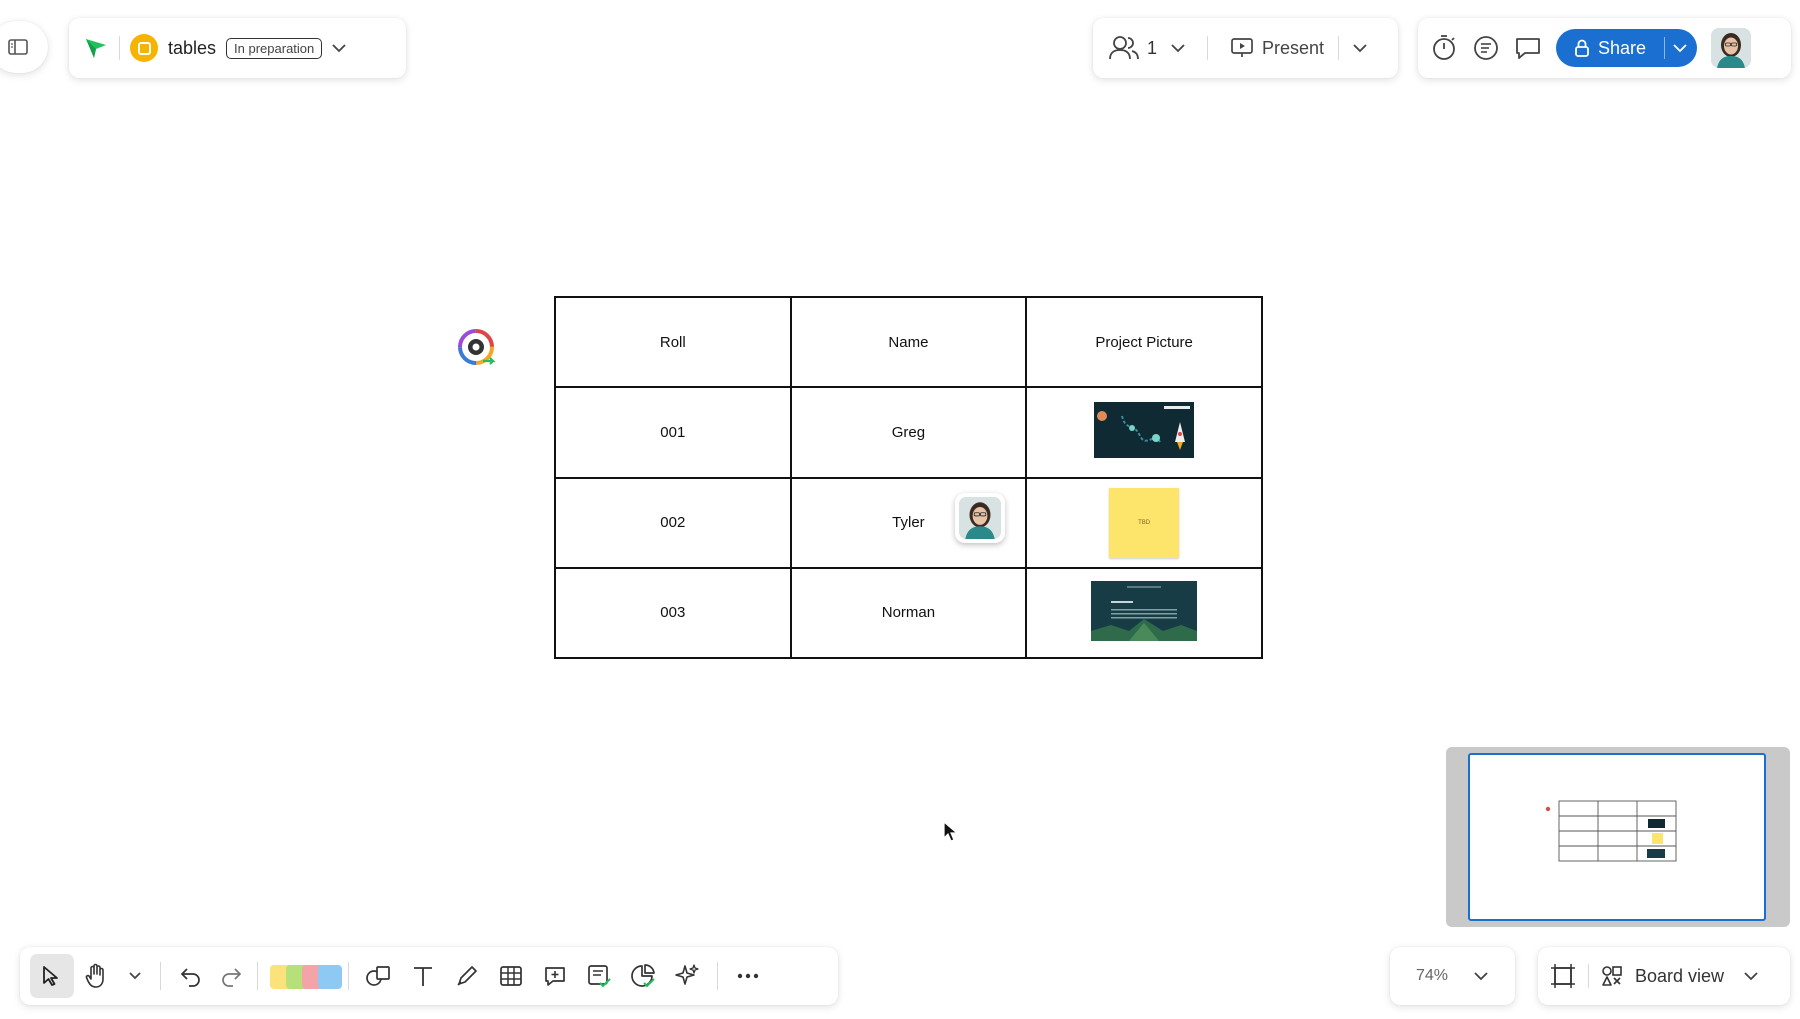  What do you see at coordinates (673, 432) in the screenshot?
I see `table-cell-roll: 001` at bounding box center [673, 432].